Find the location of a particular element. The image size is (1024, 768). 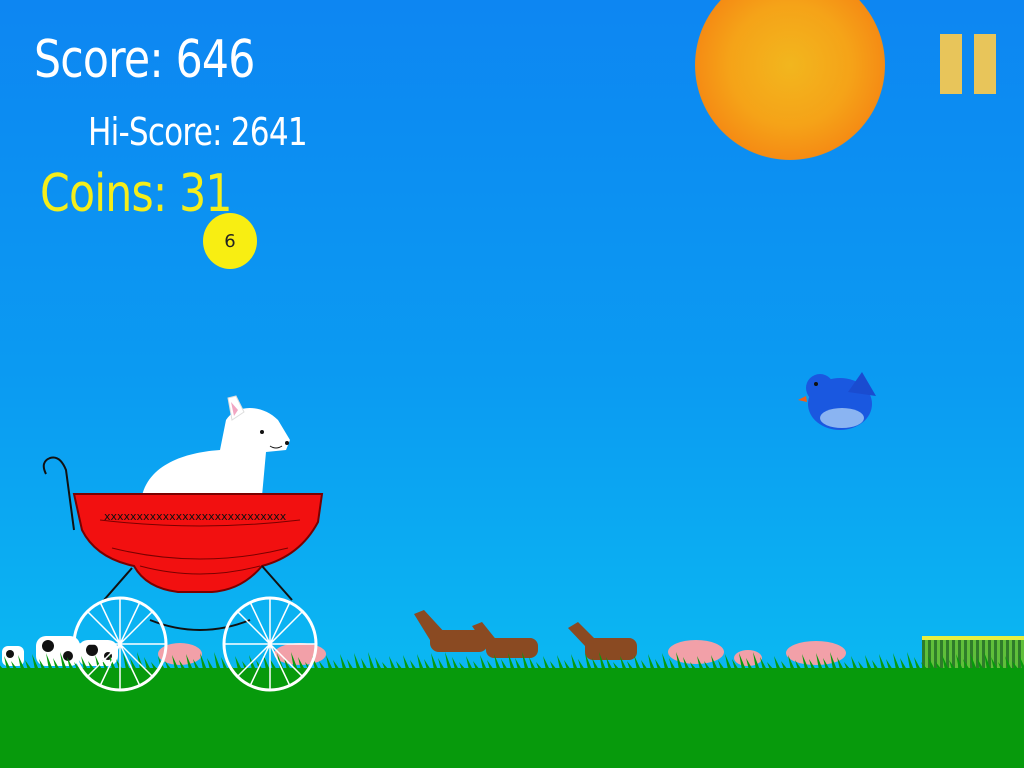

carriage-basket: xxxxxxxxxxxxxxxxxxxxxxxxxxxx is located at coordinates (198, 543).